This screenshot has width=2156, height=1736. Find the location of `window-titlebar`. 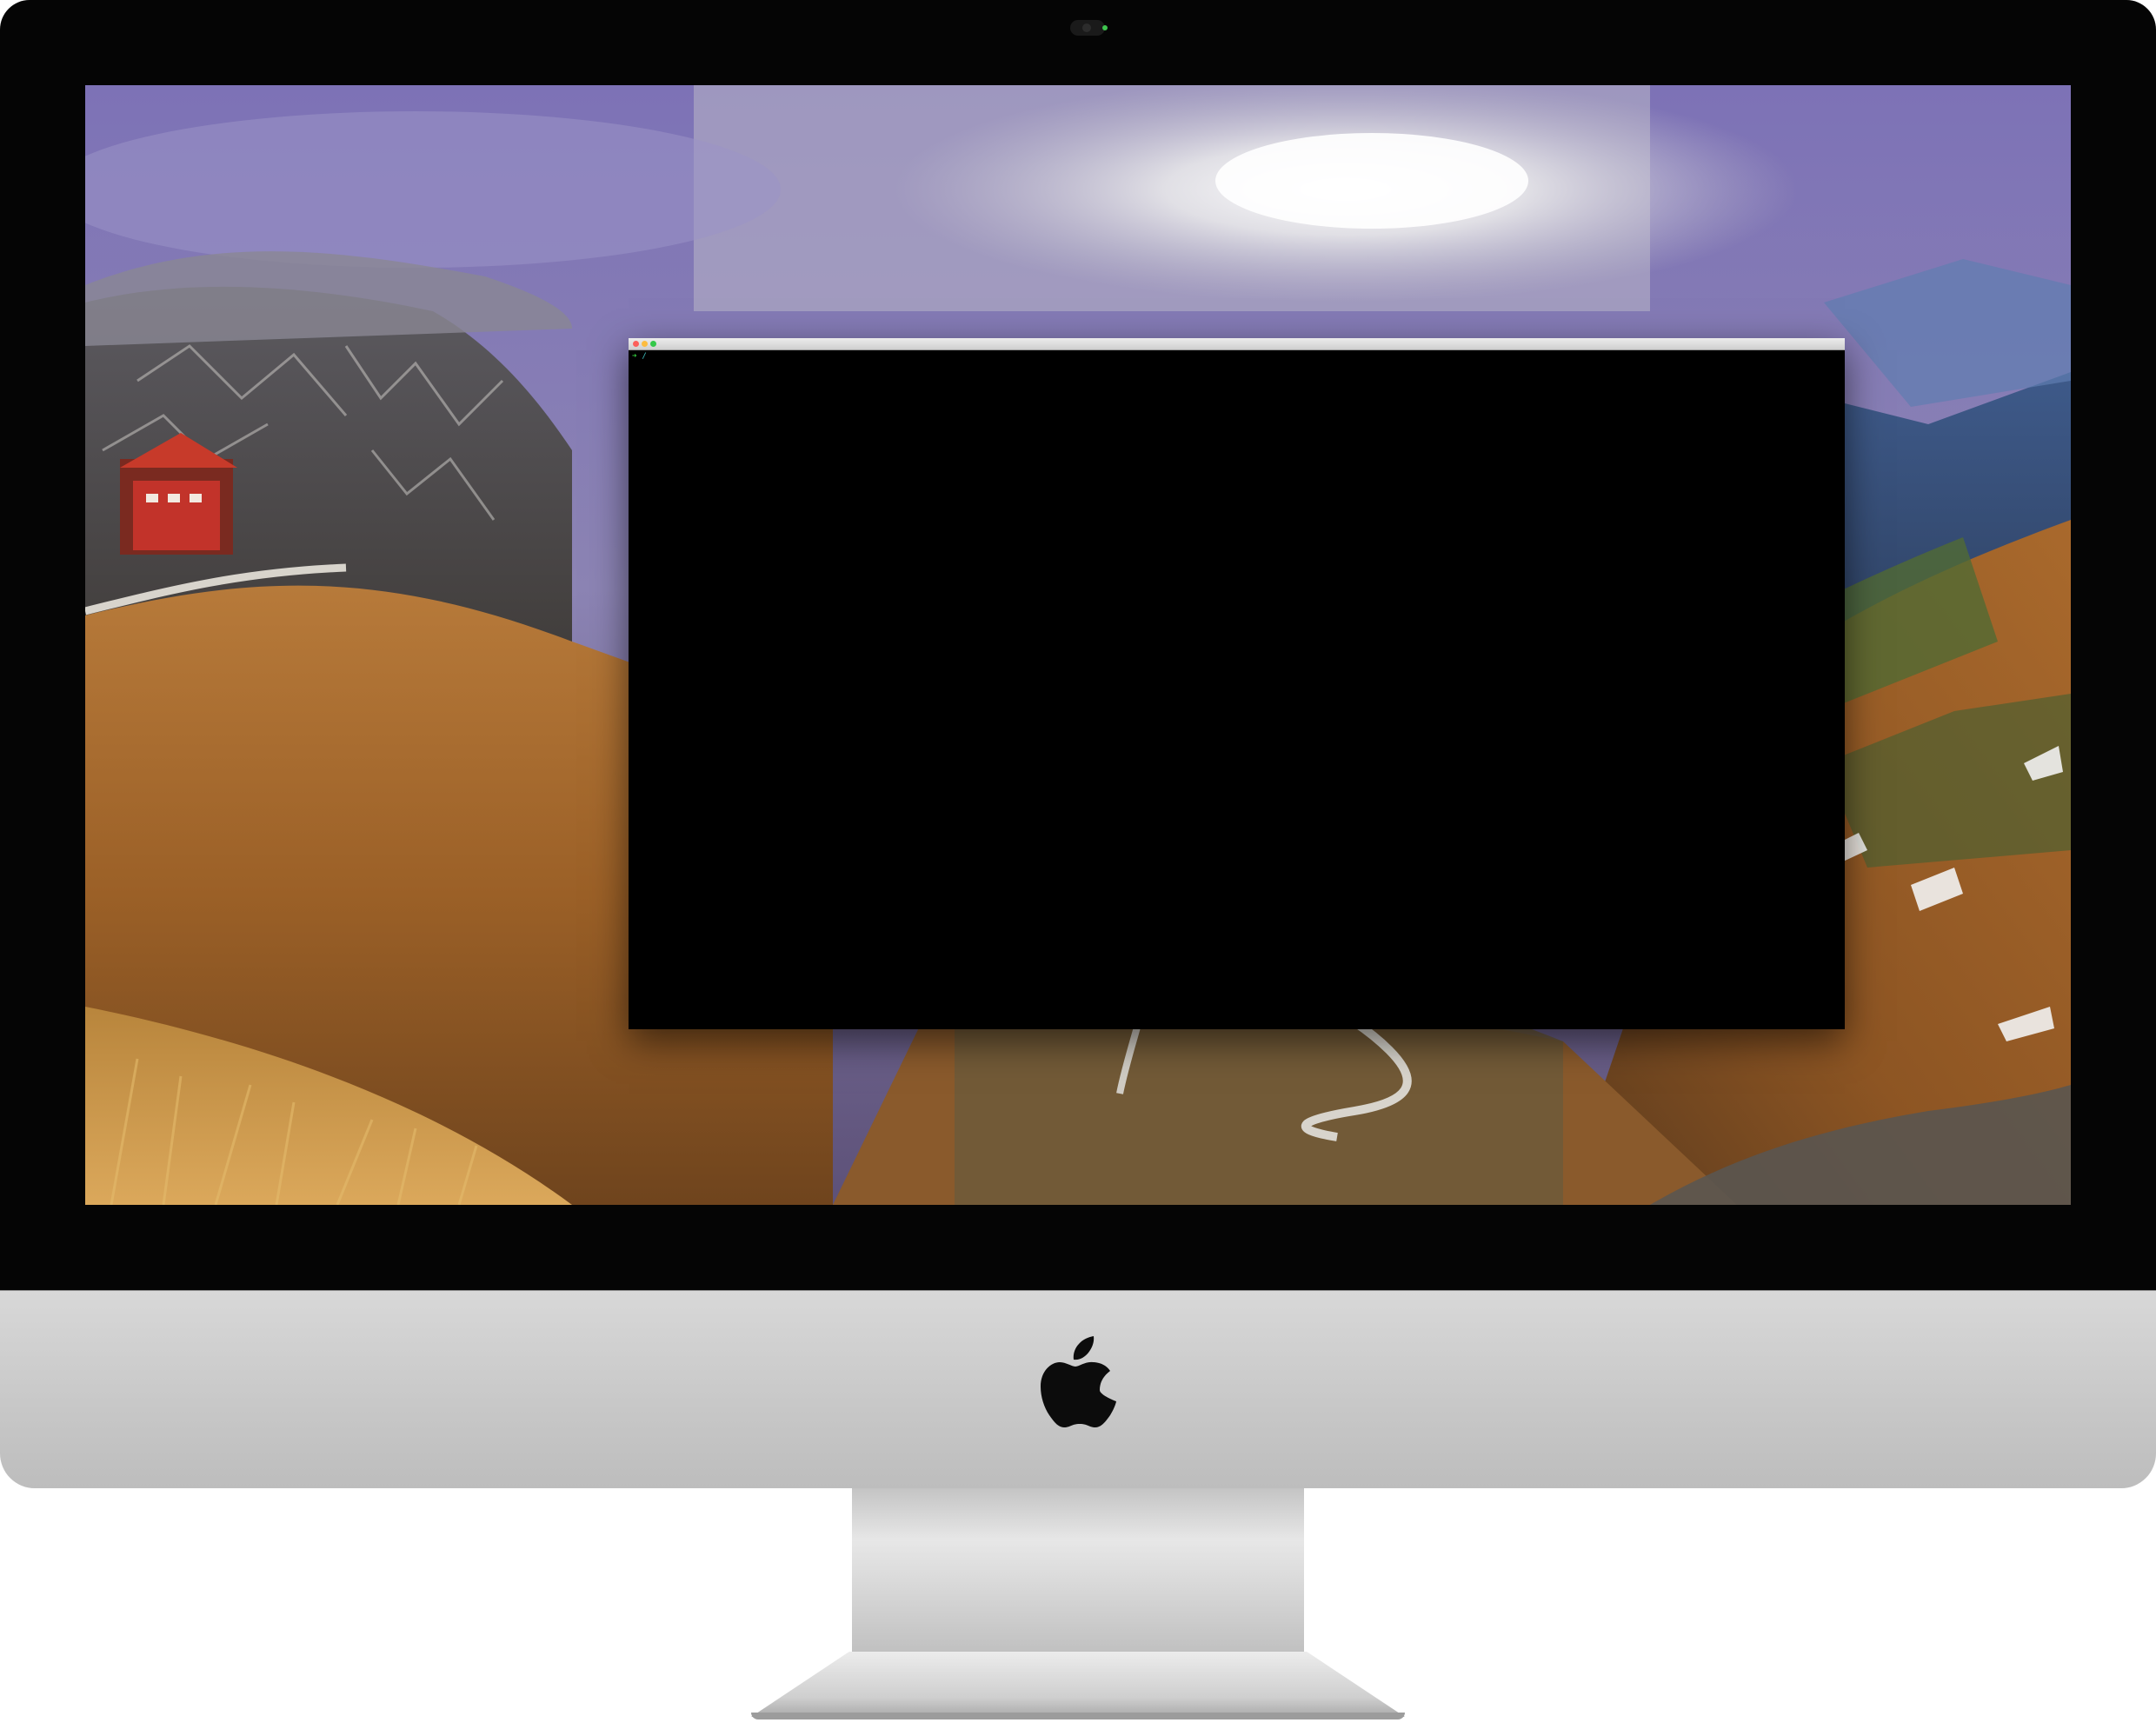

window-titlebar is located at coordinates (1237, 344).